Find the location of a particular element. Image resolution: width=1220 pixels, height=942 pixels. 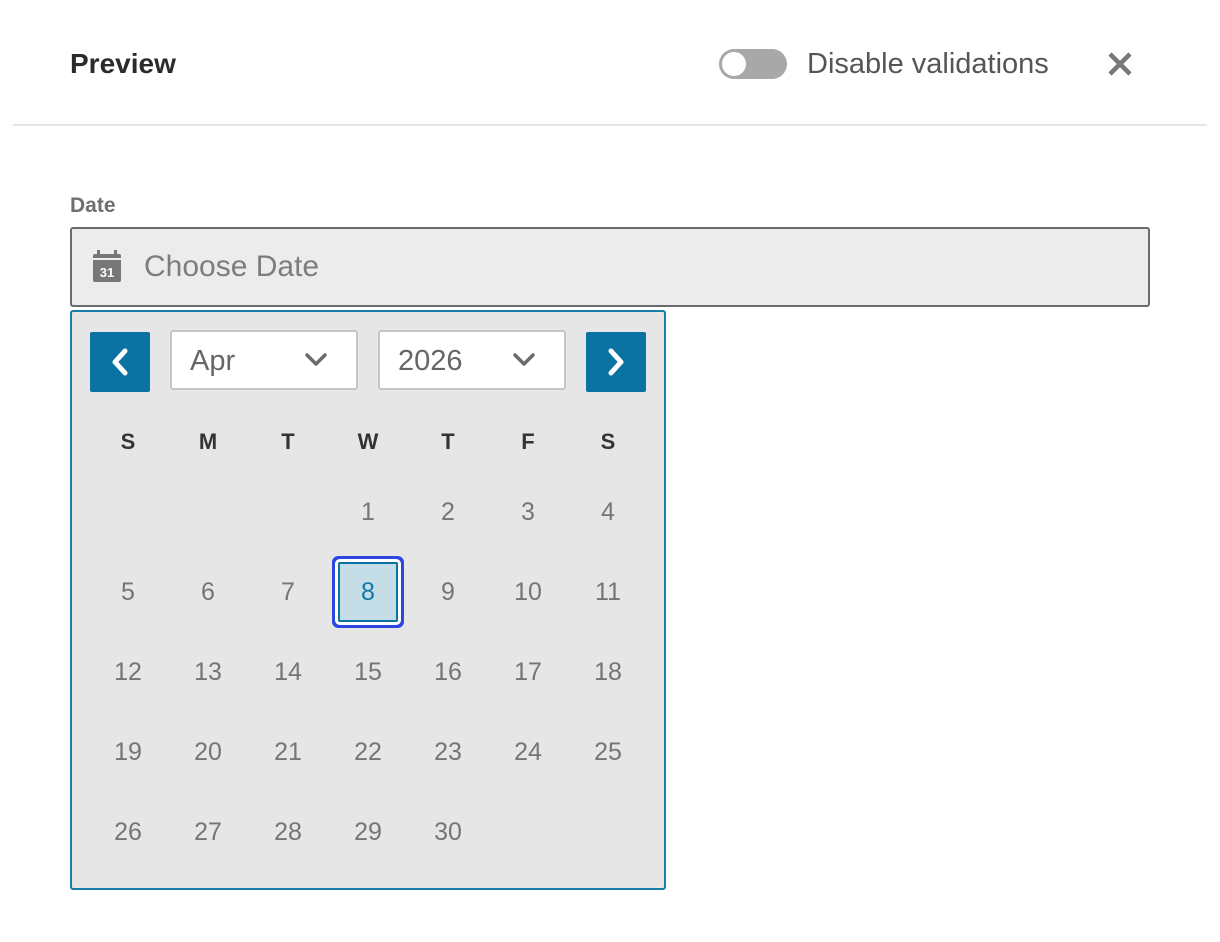

day-cell: 23 is located at coordinates (448, 752).